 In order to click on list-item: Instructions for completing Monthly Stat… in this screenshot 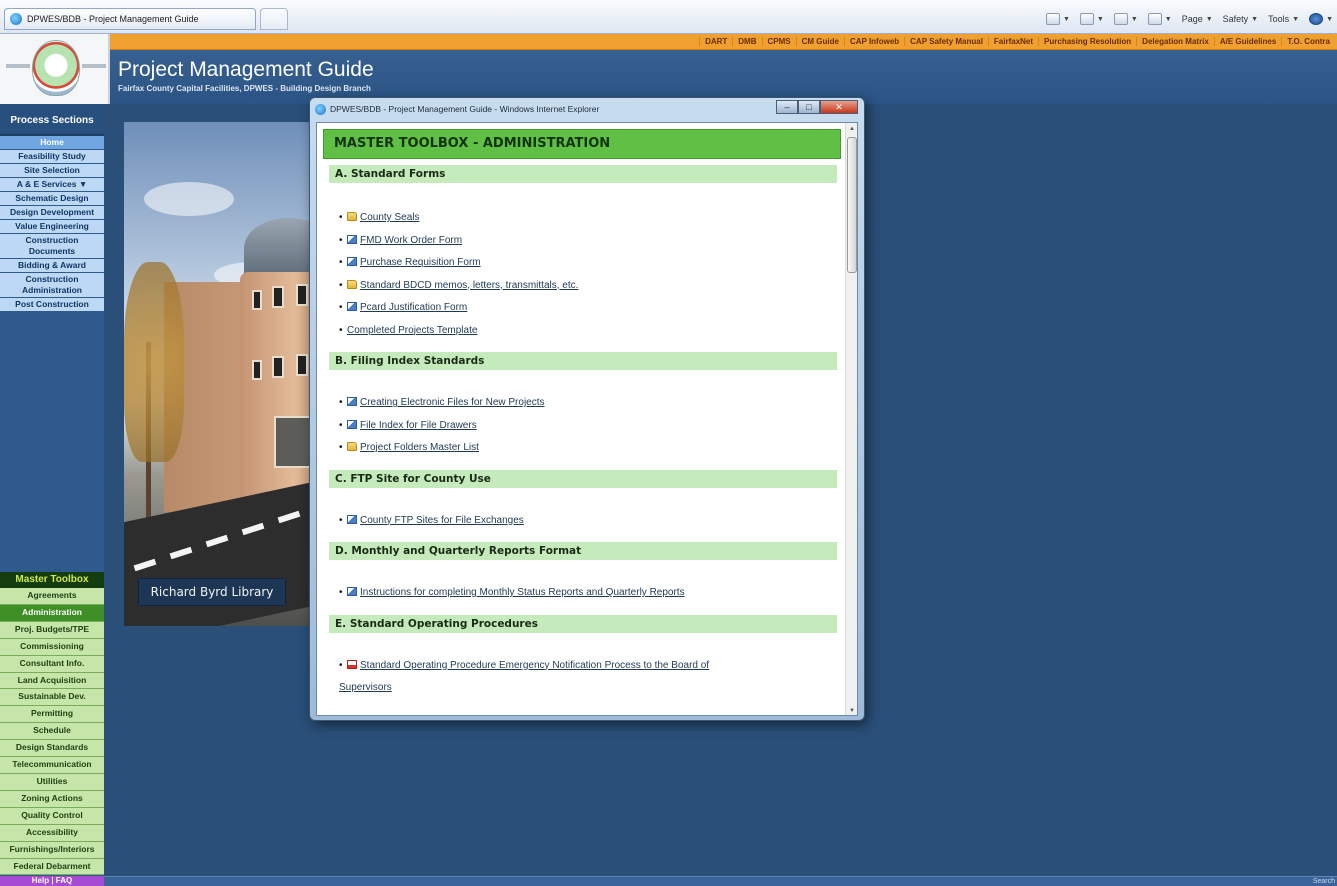, I will do `click(590, 593)`.